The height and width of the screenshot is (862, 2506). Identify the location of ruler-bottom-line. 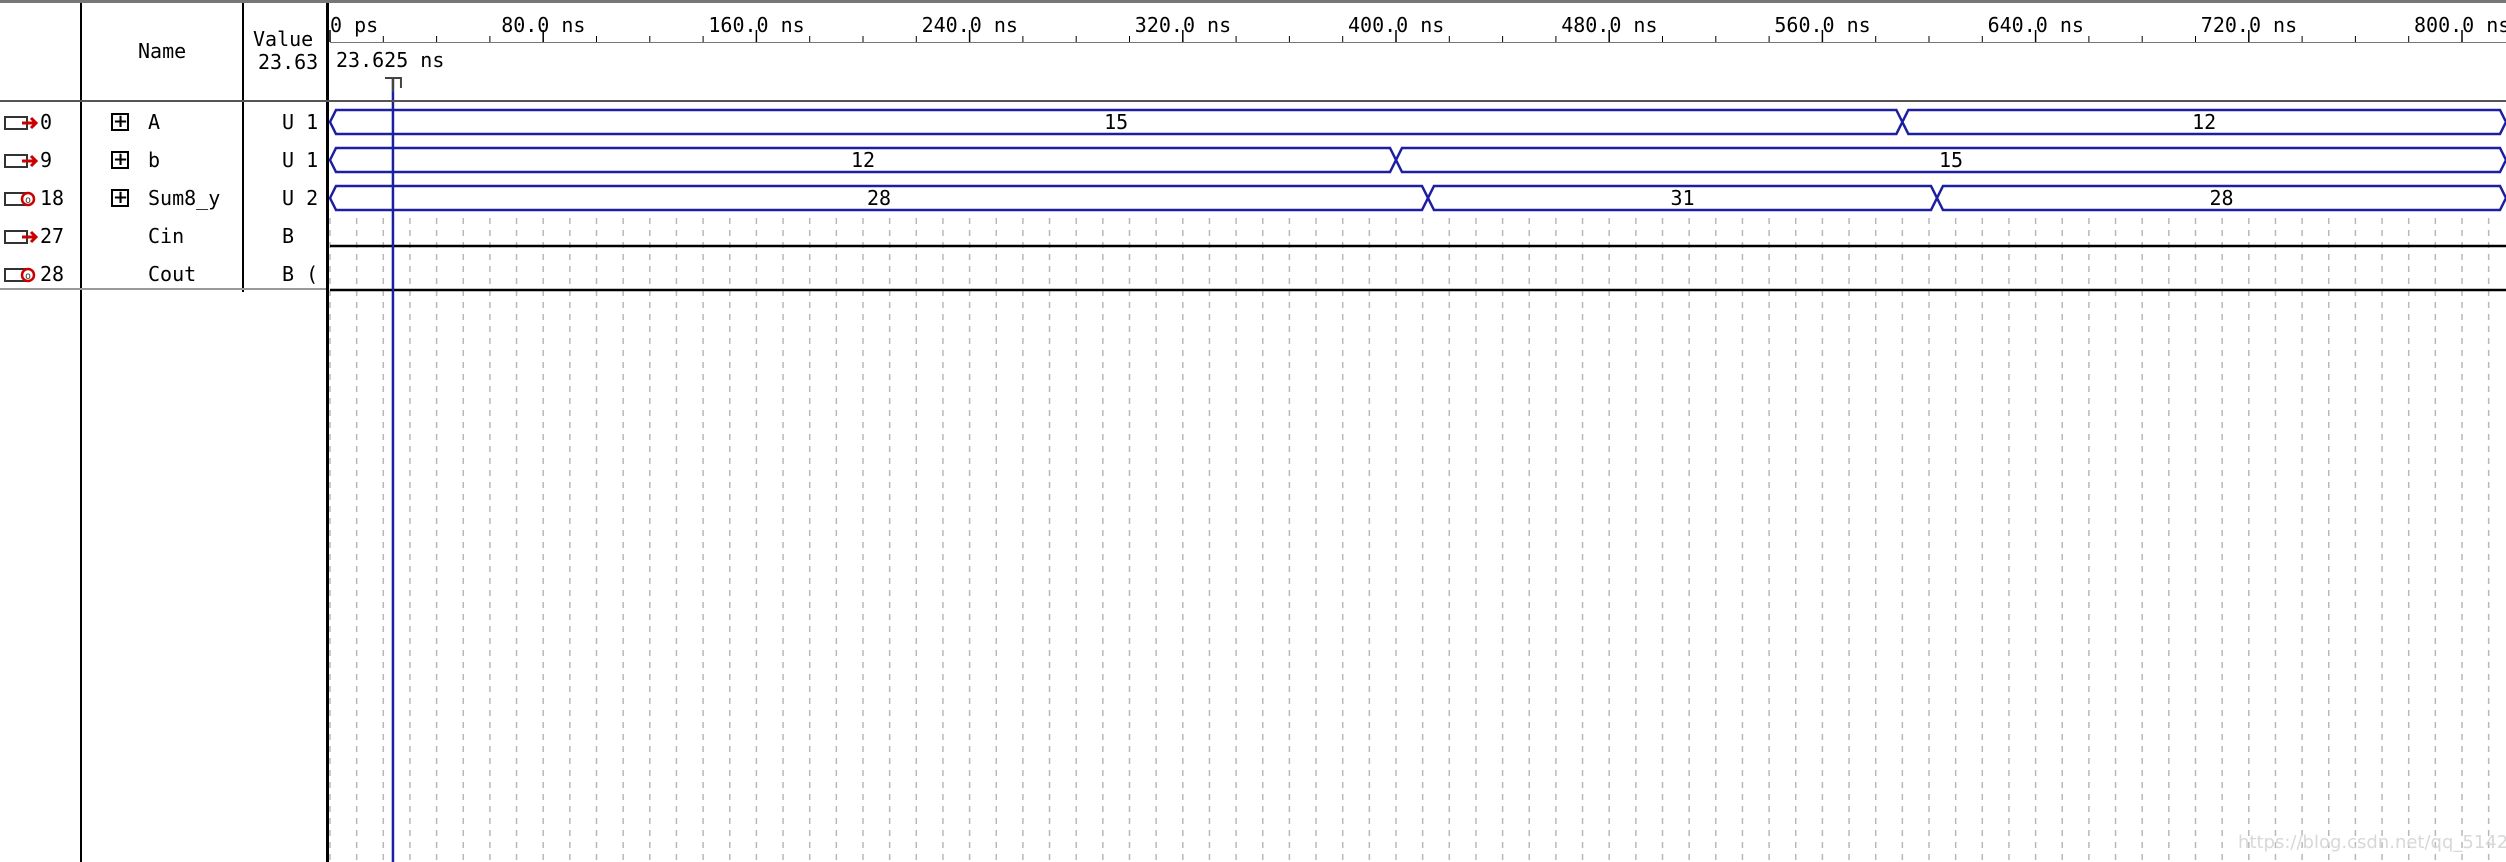
(1418, 42).